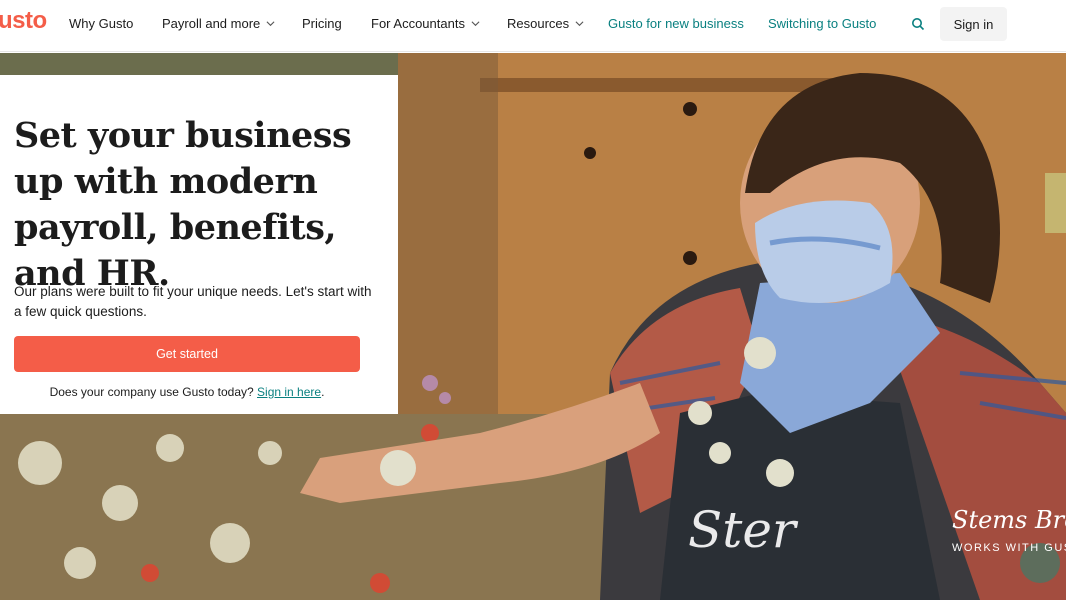 This screenshot has height=600, width=1066. Describe the element at coordinates (289, 392) in the screenshot. I see `sign-in-here-link: Sign in here` at that location.